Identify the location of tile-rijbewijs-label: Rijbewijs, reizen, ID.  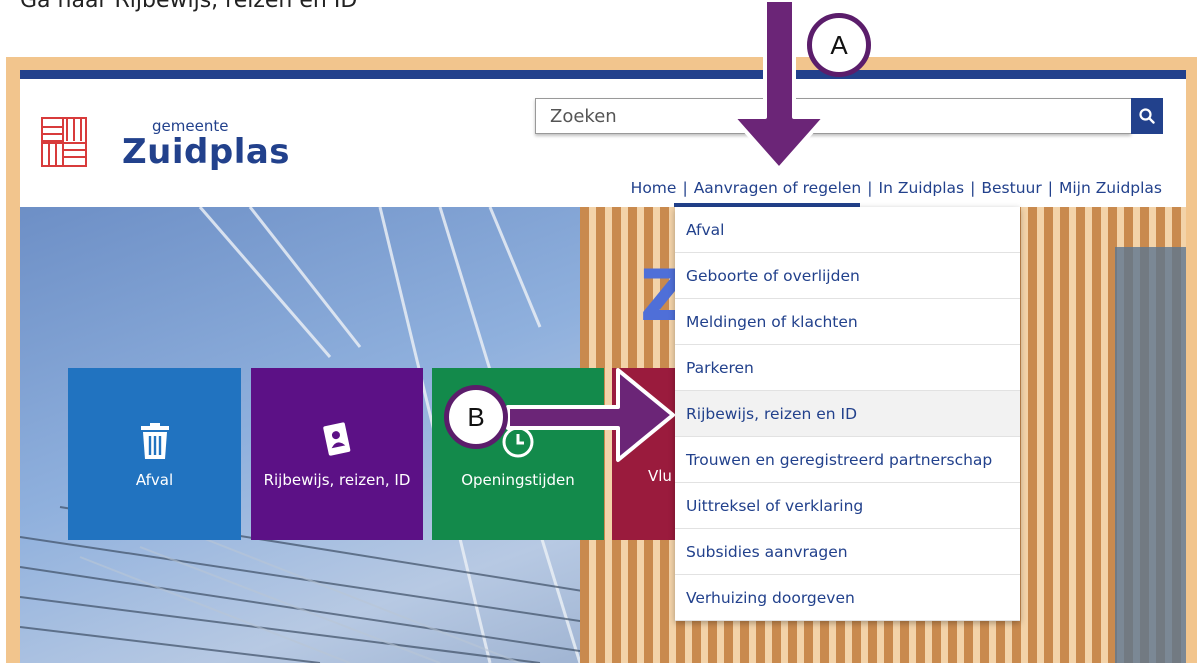
(337, 480).